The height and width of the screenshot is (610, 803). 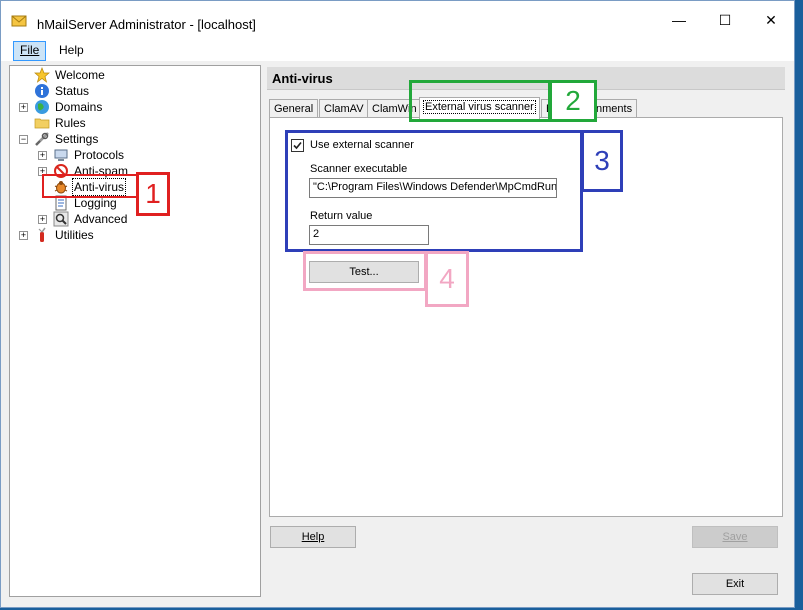 I want to click on swiss-knife-icon, so click(x=42, y=235).